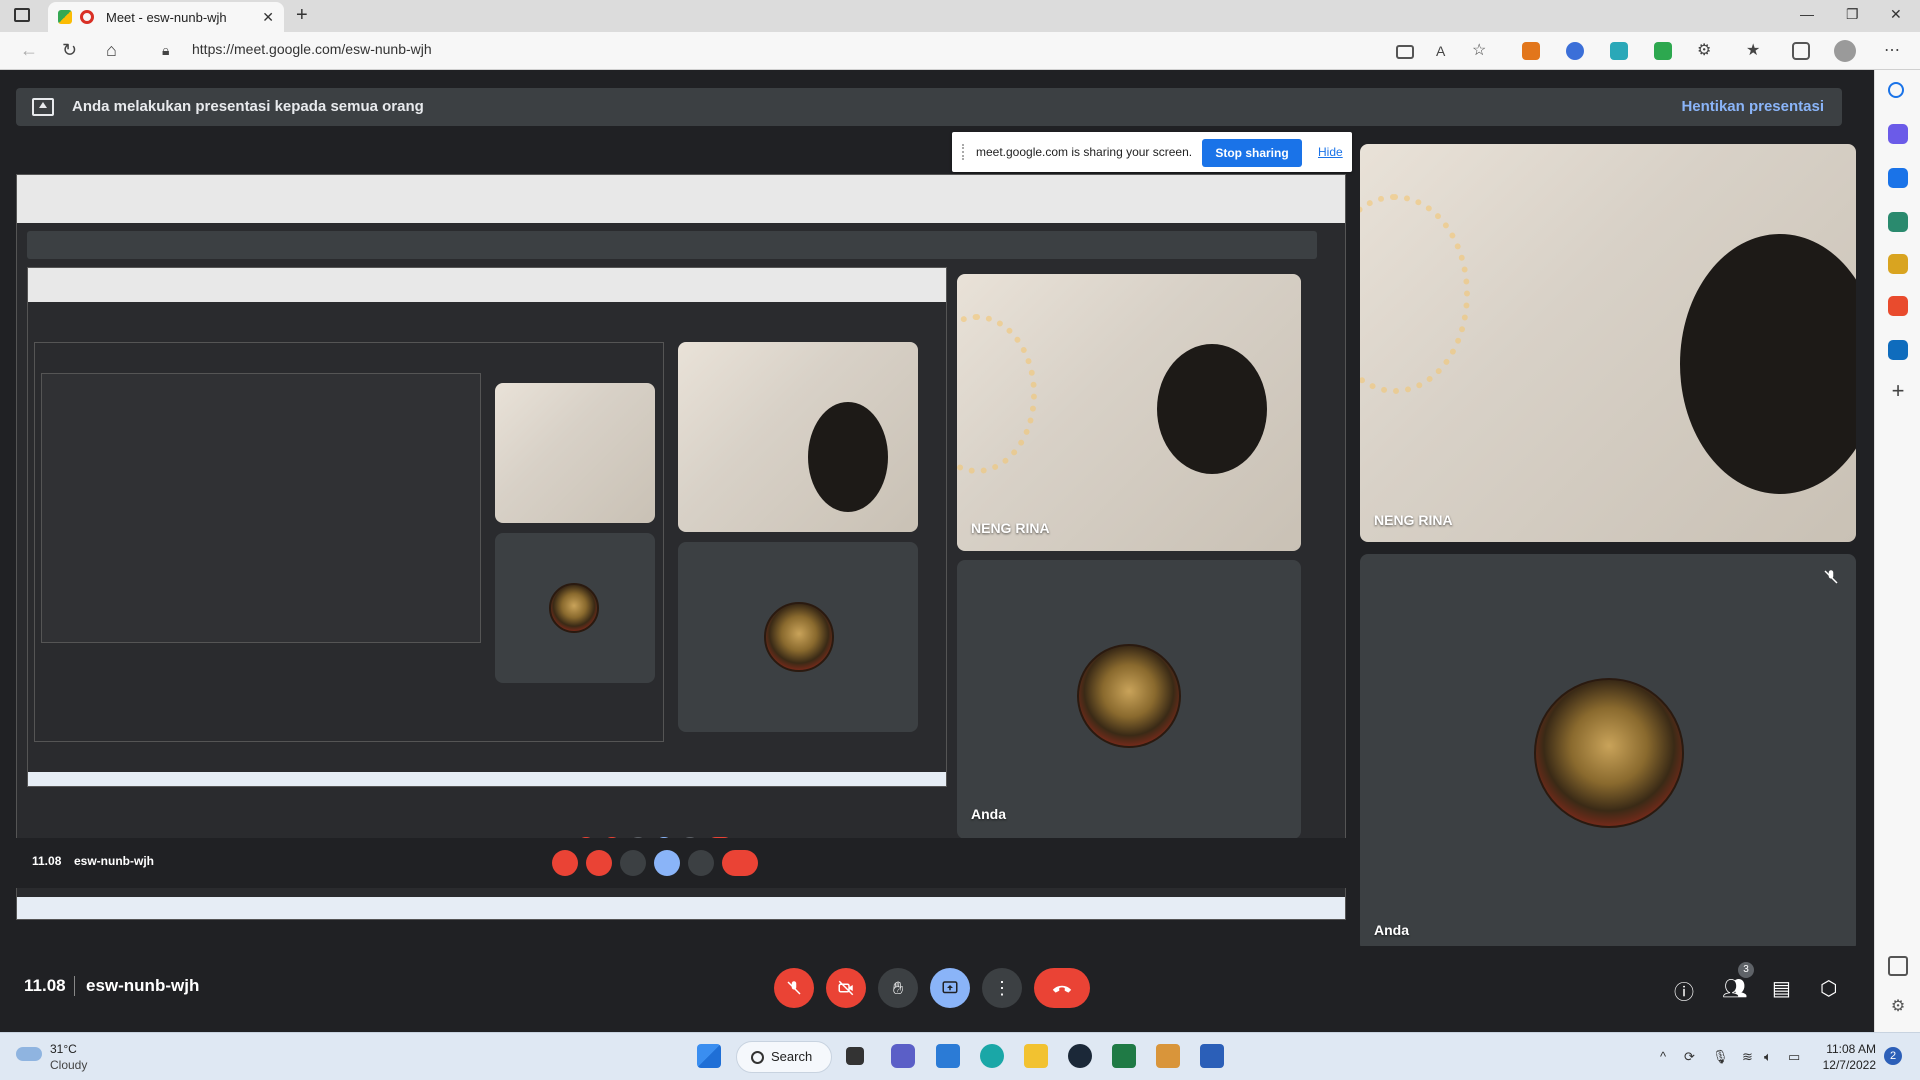 This screenshot has width=1920, height=1080. I want to click on wifi-icon: ≋, so click(1747, 1057).